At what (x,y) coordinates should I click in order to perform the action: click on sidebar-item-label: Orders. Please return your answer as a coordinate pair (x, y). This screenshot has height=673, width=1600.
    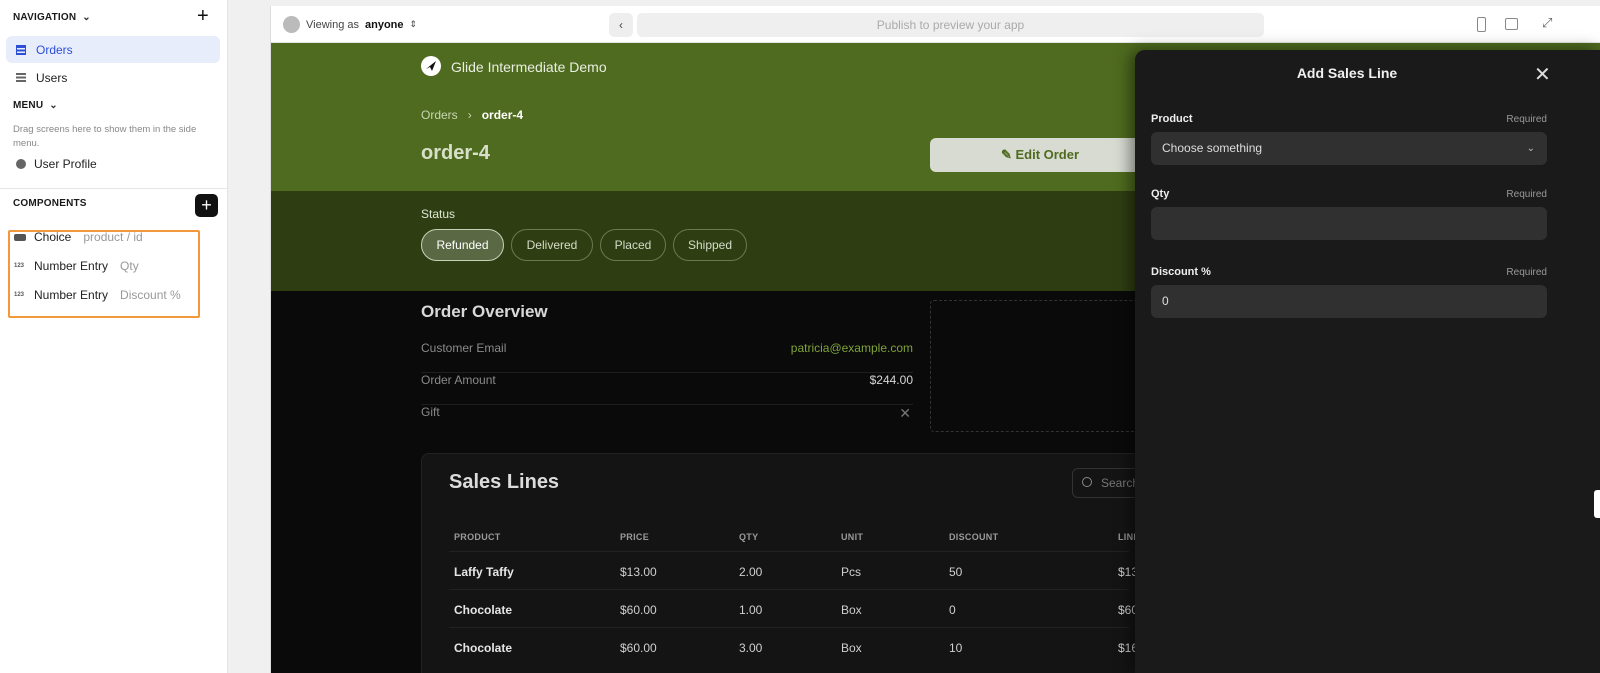
    Looking at the image, I should click on (54, 49).